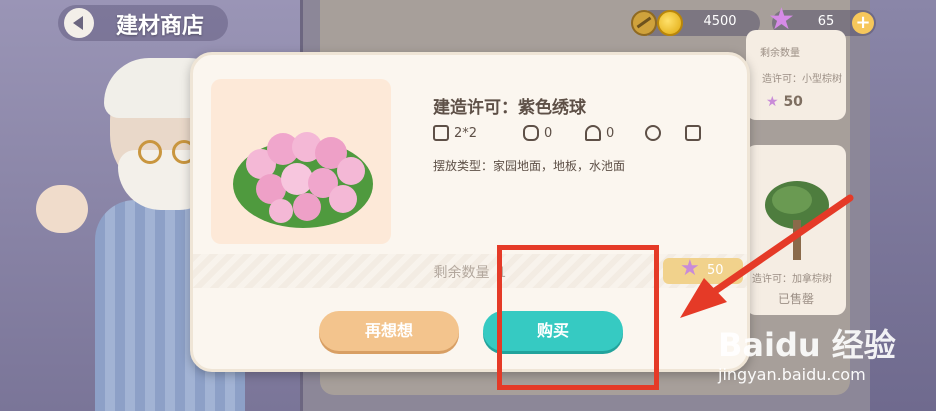 The image size is (936, 411). Describe the element at coordinates (792, 374) in the screenshot. I see `watermark-url: jingyan.baidu.com` at that location.